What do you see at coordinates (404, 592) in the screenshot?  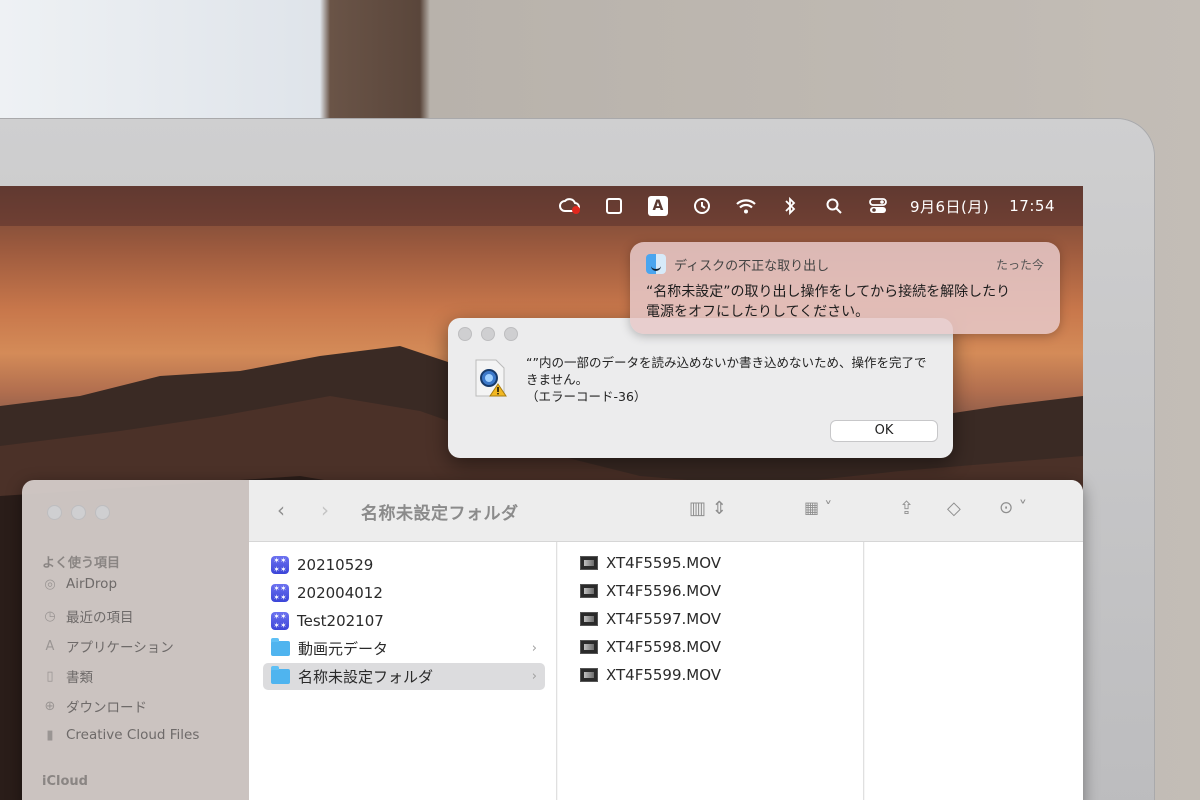 I see `list-item: ✶✶ ✶✶ 202004012` at bounding box center [404, 592].